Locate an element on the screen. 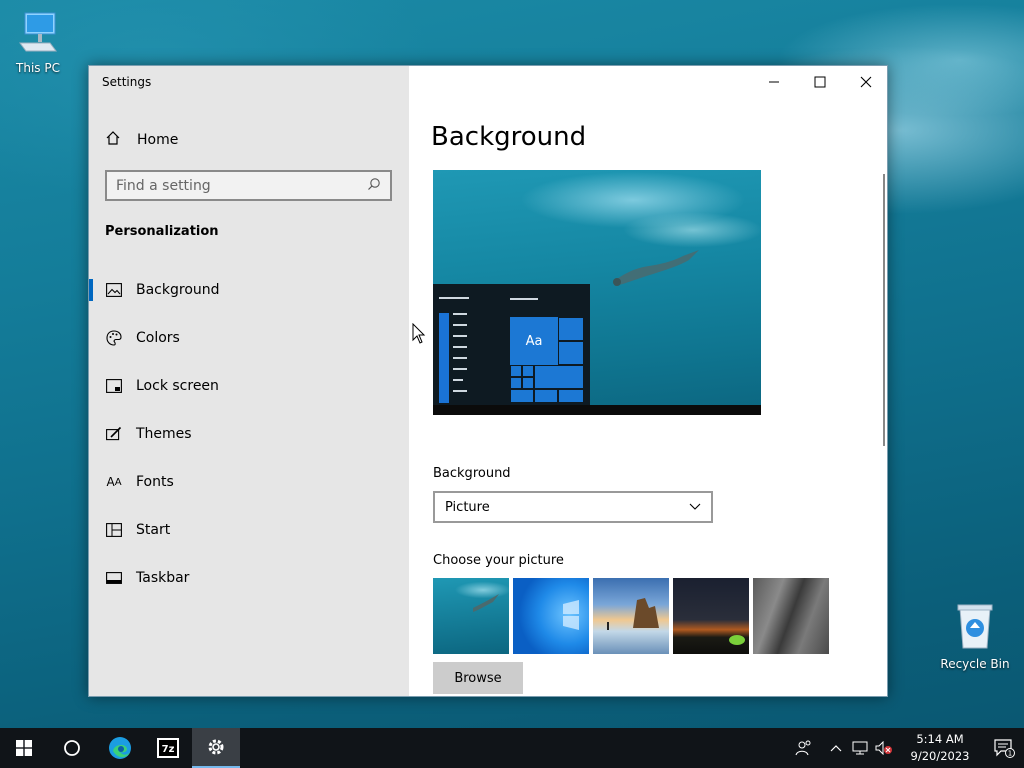 This screenshot has width=1024, height=768. preview-app-list is located at coordinates (444, 358).